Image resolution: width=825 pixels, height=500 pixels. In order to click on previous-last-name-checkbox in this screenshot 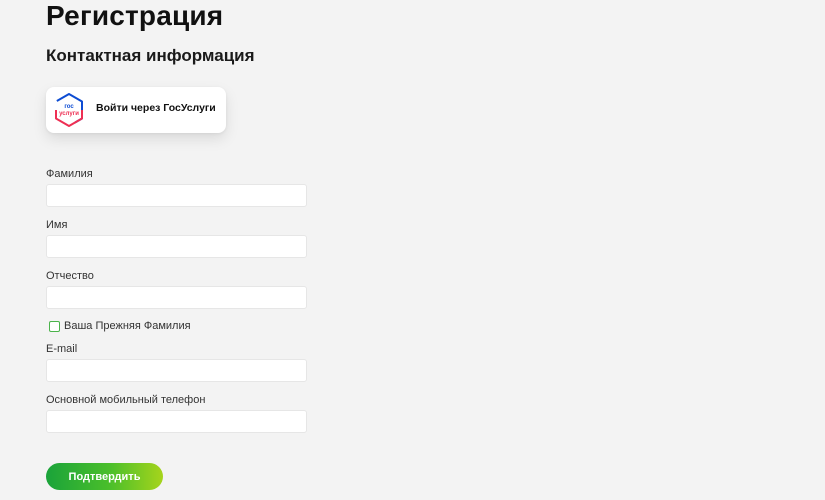, I will do `click(54, 326)`.